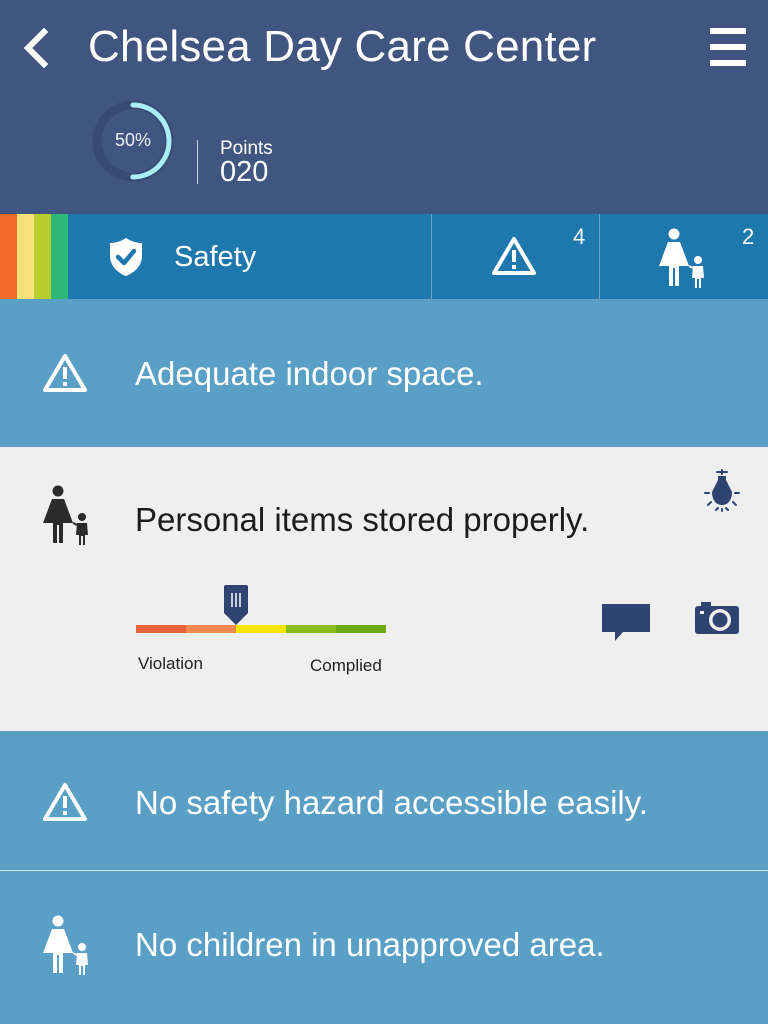  I want to click on category-title: Safety, so click(215, 257).